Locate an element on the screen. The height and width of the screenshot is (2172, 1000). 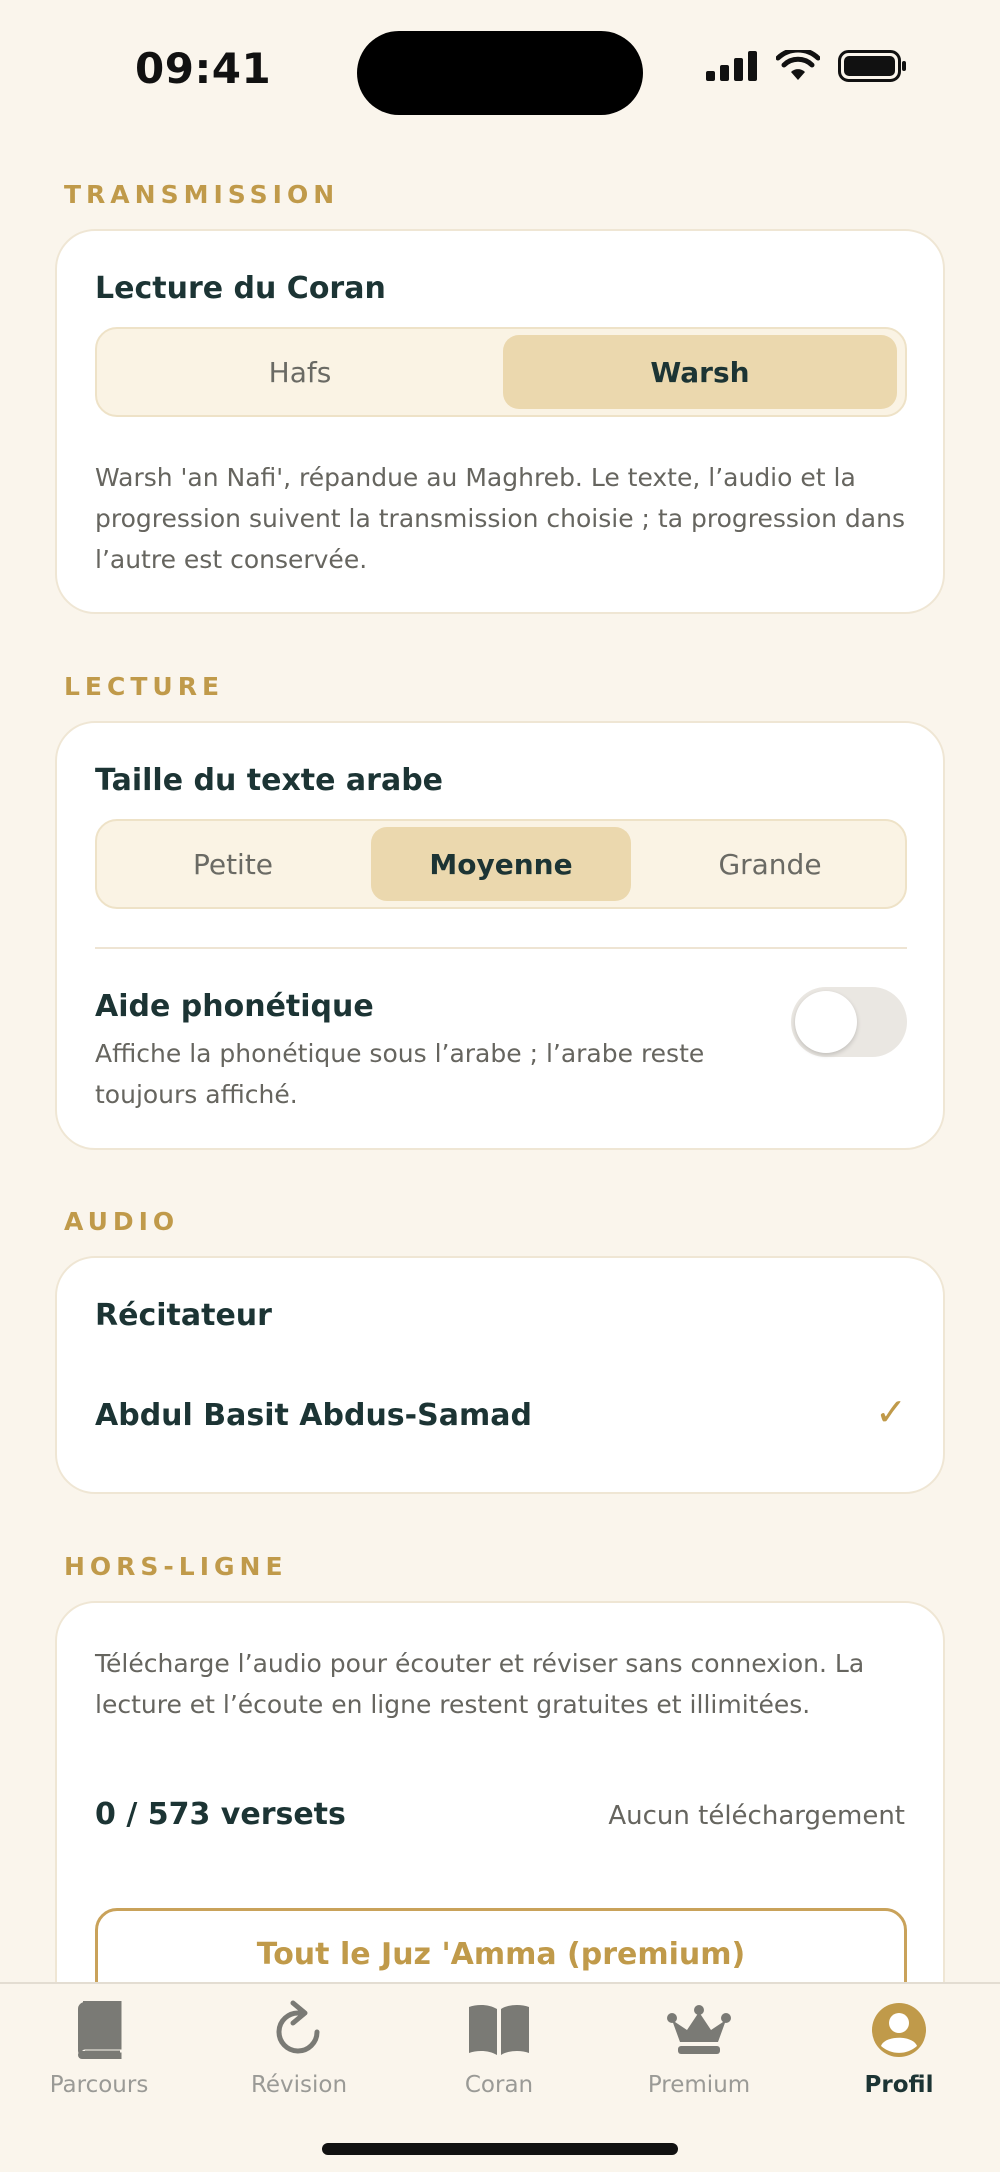
text-size-title: Taille du texte arabe is located at coordinates (269, 780).